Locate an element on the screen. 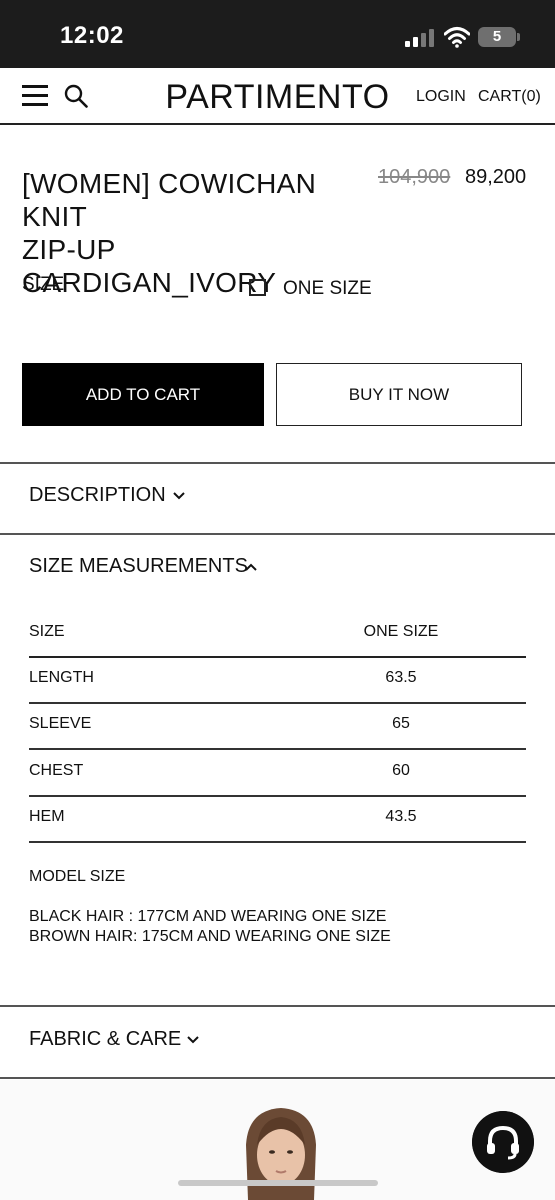 This screenshot has width=555, height=1200. buy-it-now-button: BUY IT NOW is located at coordinates (399, 394).